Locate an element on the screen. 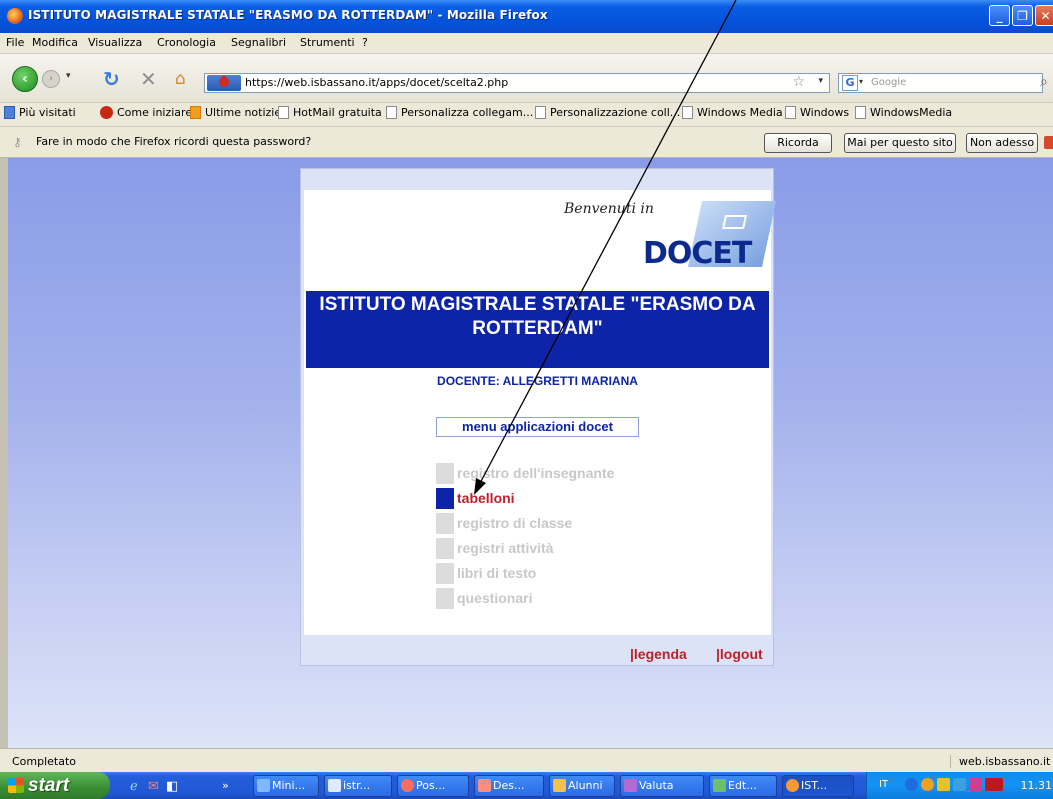 This screenshot has width=1053, height=799. stop-icon: ✕ is located at coordinates (148, 79).